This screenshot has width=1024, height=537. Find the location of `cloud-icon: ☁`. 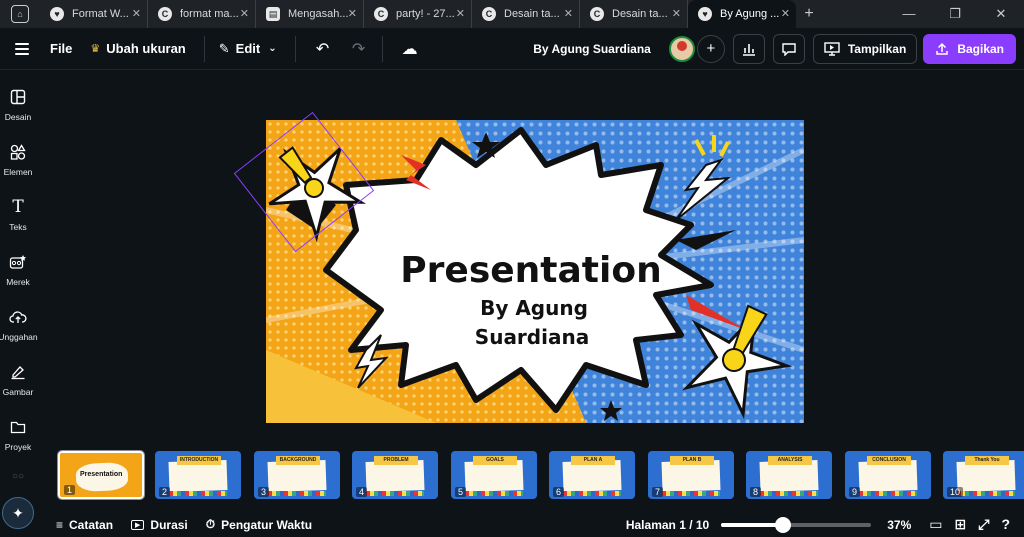

cloud-icon: ☁ is located at coordinates (409, 49).